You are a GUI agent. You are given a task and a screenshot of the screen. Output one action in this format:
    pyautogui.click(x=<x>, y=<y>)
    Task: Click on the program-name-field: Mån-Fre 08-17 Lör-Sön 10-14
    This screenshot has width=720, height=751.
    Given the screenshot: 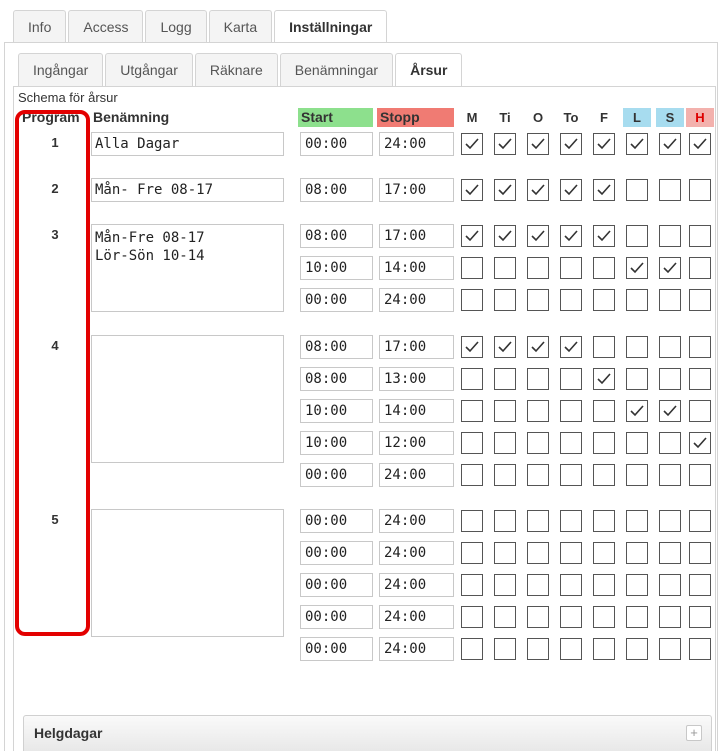 What is the action you would take?
    pyautogui.click(x=187, y=268)
    